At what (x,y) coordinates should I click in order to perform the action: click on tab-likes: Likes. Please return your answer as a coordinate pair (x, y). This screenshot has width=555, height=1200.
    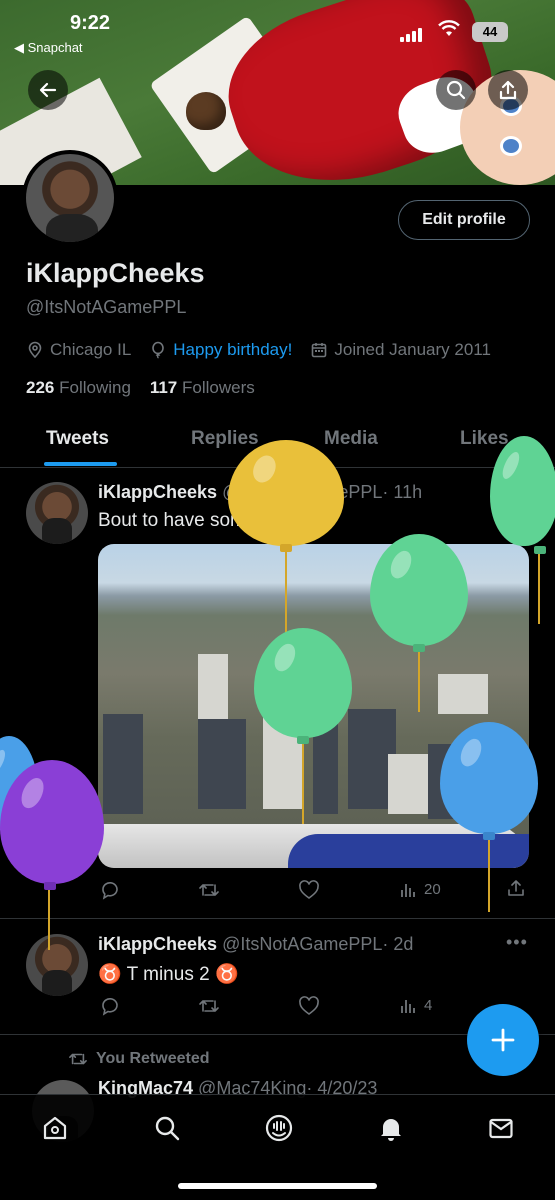
    Looking at the image, I should click on (484, 439).